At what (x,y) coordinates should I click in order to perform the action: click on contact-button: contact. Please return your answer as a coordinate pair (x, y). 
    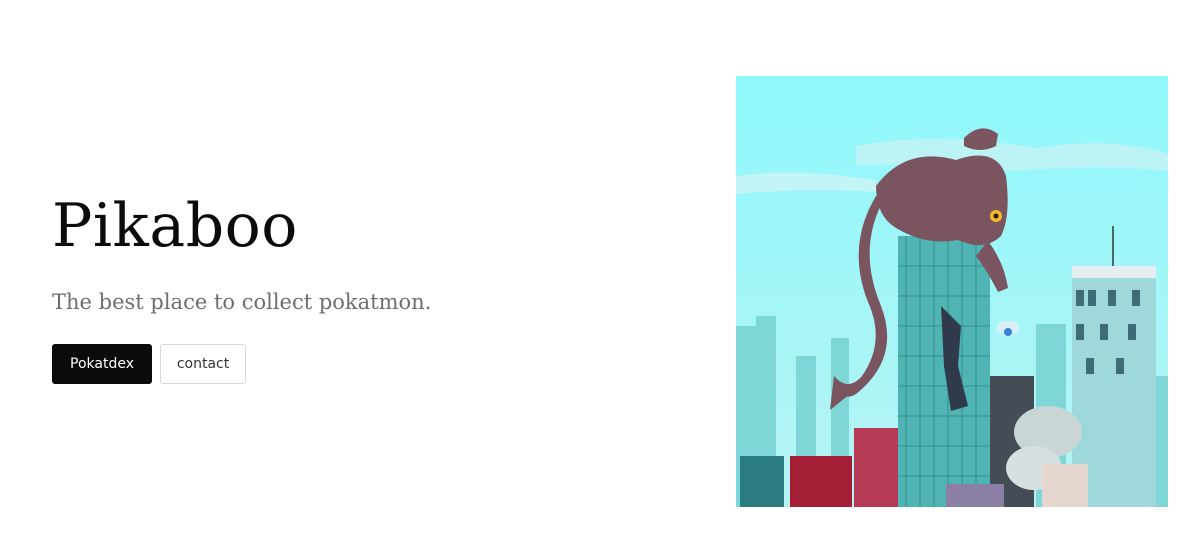
    Looking at the image, I should click on (203, 364).